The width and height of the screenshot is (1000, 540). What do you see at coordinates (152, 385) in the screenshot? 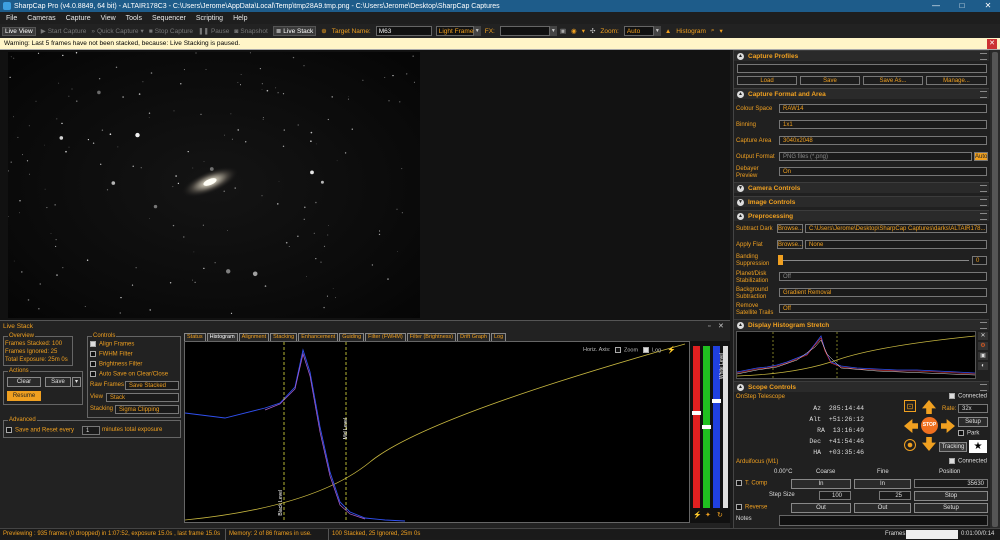
I see `raw-frames-select: Save Stacked` at bounding box center [152, 385].